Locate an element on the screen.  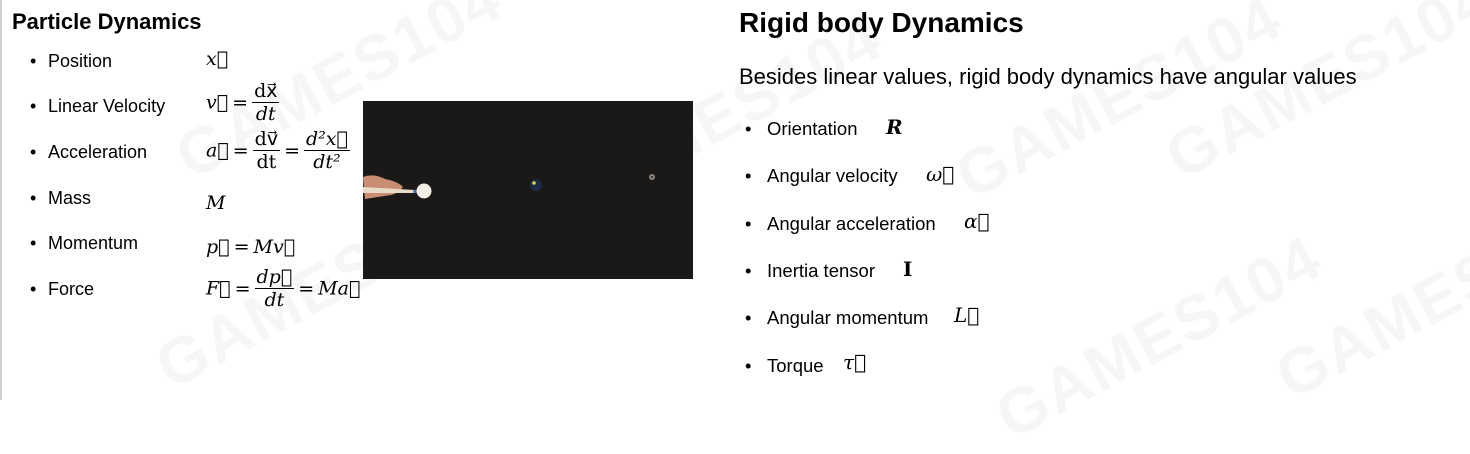
far-ball-center is located at coordinates (652, 177).